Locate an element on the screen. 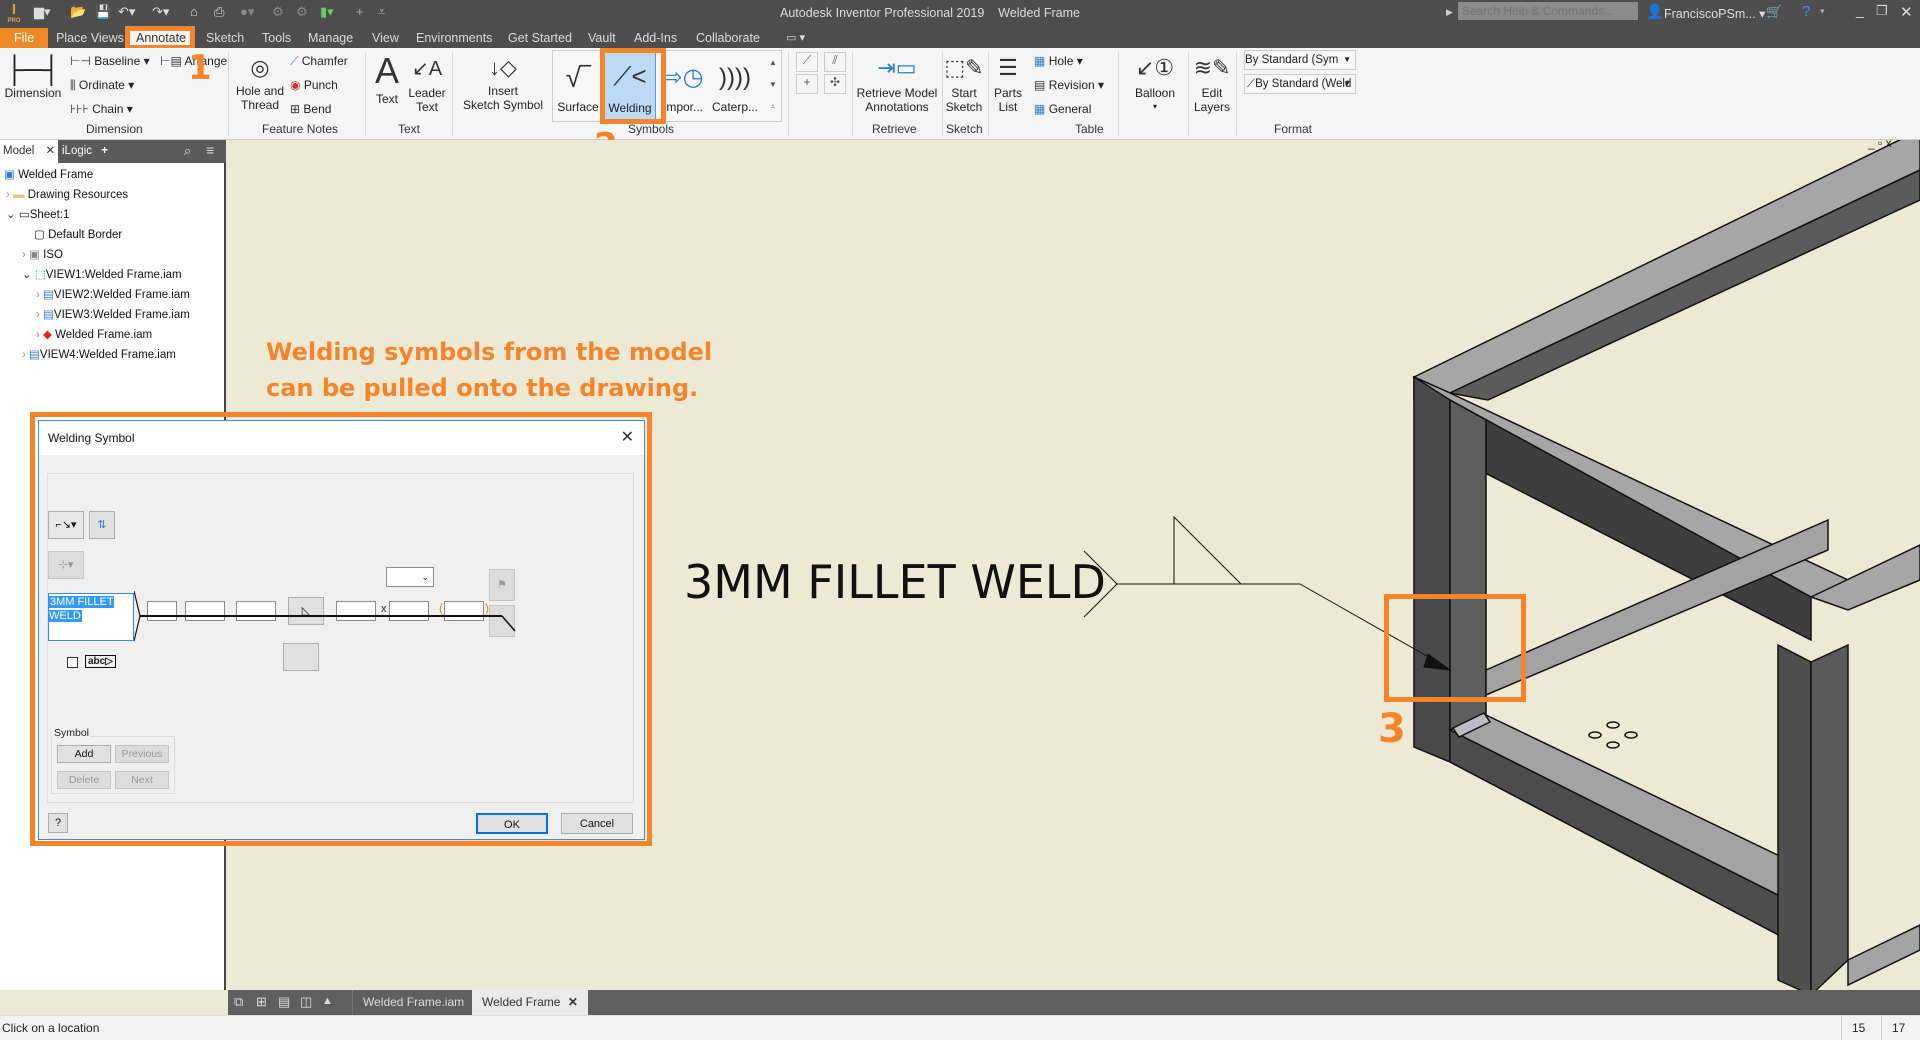  insert-sketch-symbol-button: ↓◇ Insert Sketch Symbol is located at coordinates (503, 82).